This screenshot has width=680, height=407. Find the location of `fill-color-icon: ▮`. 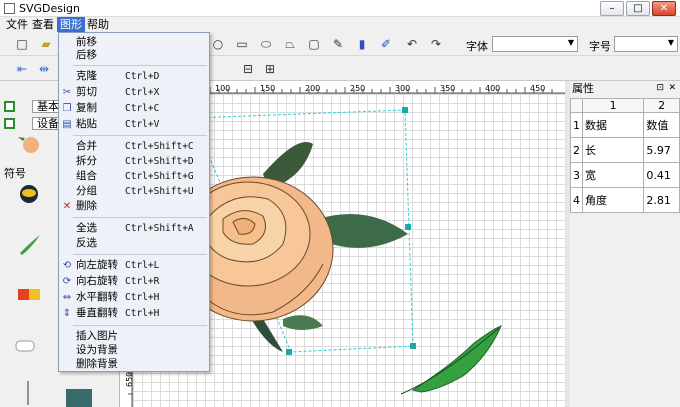

fill-color-icon: ▮ is located at coordinates (362, 44).